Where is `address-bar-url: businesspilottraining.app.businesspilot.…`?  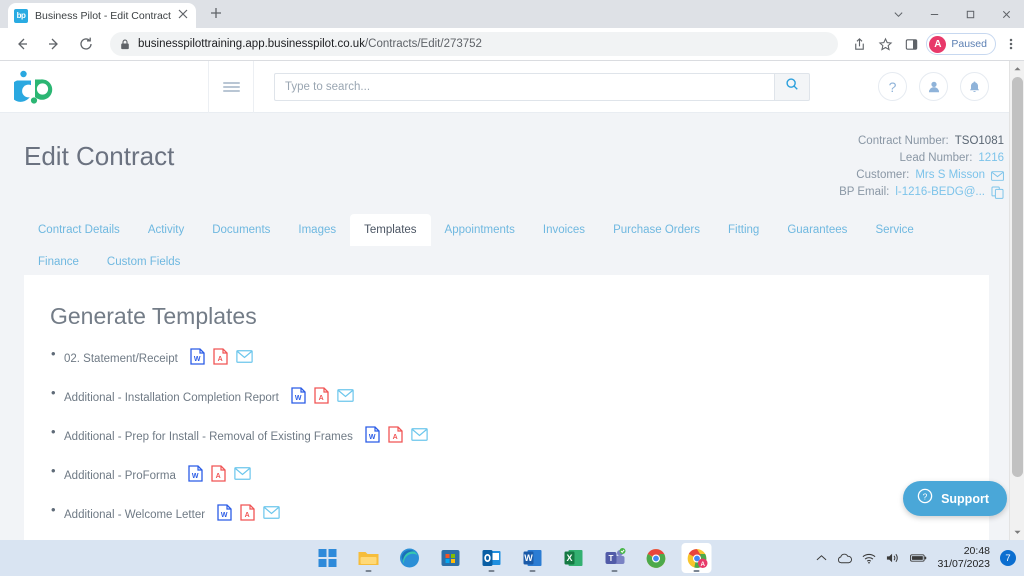
address-bar-url: businesspilottraining.app.businesspilot.… is located at coordinates (310, 44).